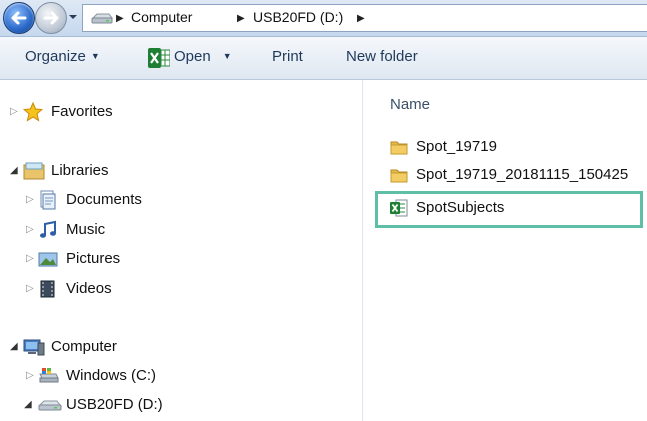 The width and height of the screenshot is (647, 421). What do you see at coordinates (460, 207) in the screenshot?
I see `file-name: SpotSubjects` at bounding box center [460, 207].